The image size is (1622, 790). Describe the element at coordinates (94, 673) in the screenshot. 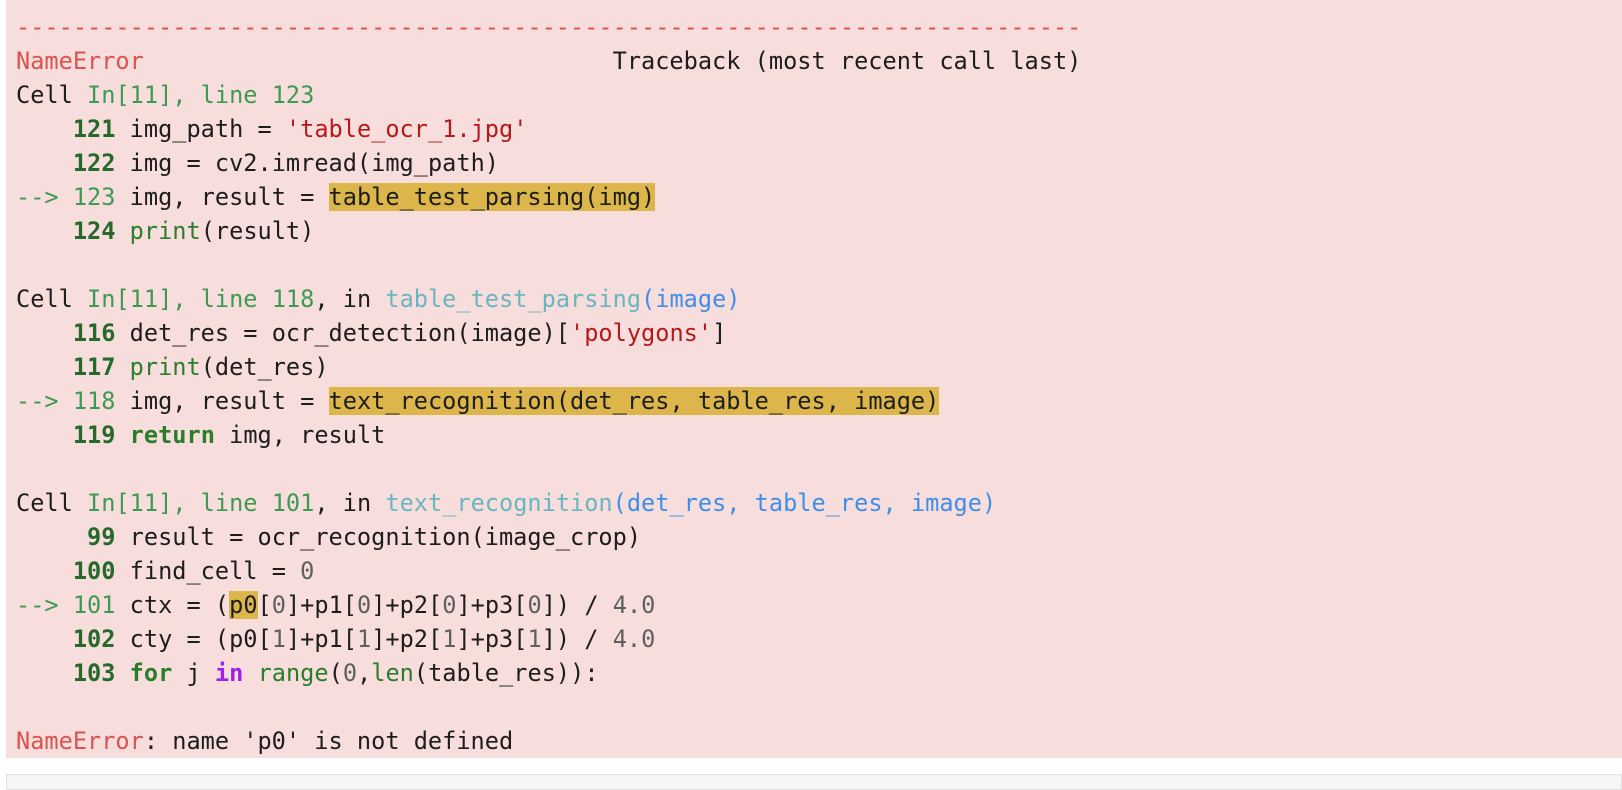

I see `line-number: 103` at that location.